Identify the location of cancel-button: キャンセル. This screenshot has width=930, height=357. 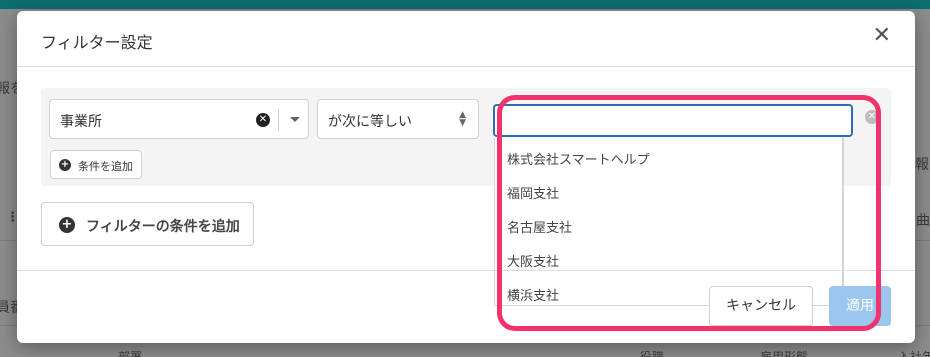
(761, 306).